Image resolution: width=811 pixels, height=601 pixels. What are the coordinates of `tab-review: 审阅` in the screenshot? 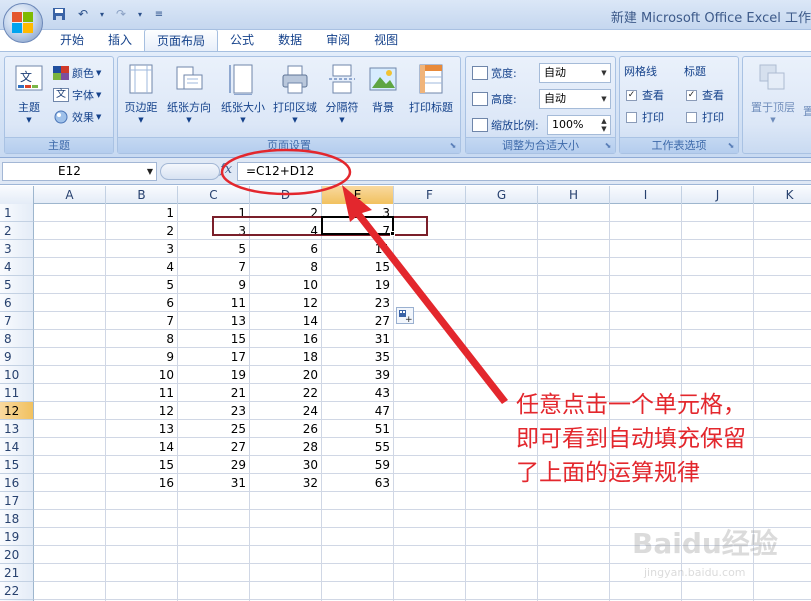 It's located at (338, 40).